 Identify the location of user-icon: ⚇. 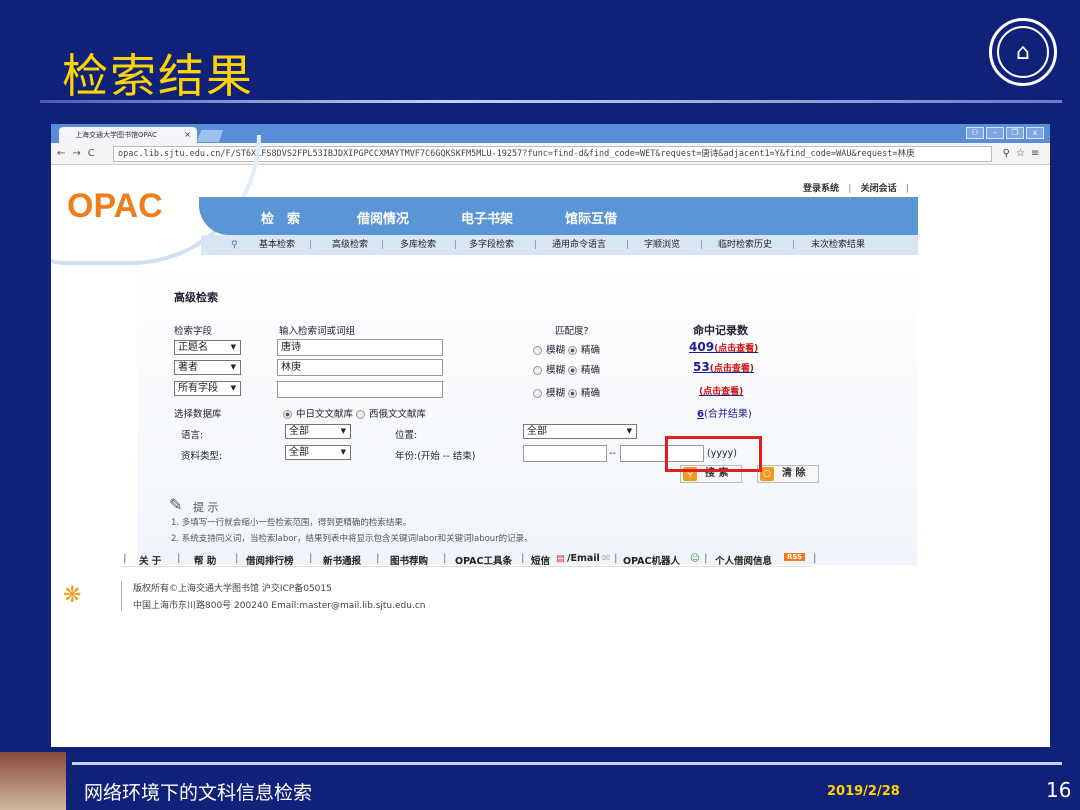
(975, 133).